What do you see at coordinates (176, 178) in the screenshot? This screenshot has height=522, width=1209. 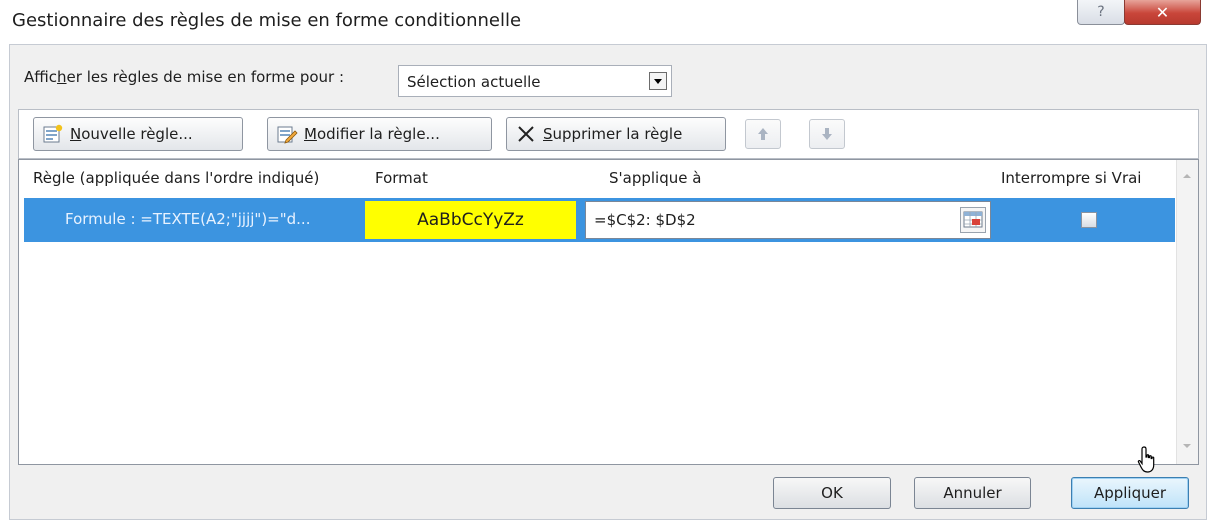 I see `column-header-rule: Règle (appliquée dans l'ordre indiqué)` at bounding box center [176, 178].